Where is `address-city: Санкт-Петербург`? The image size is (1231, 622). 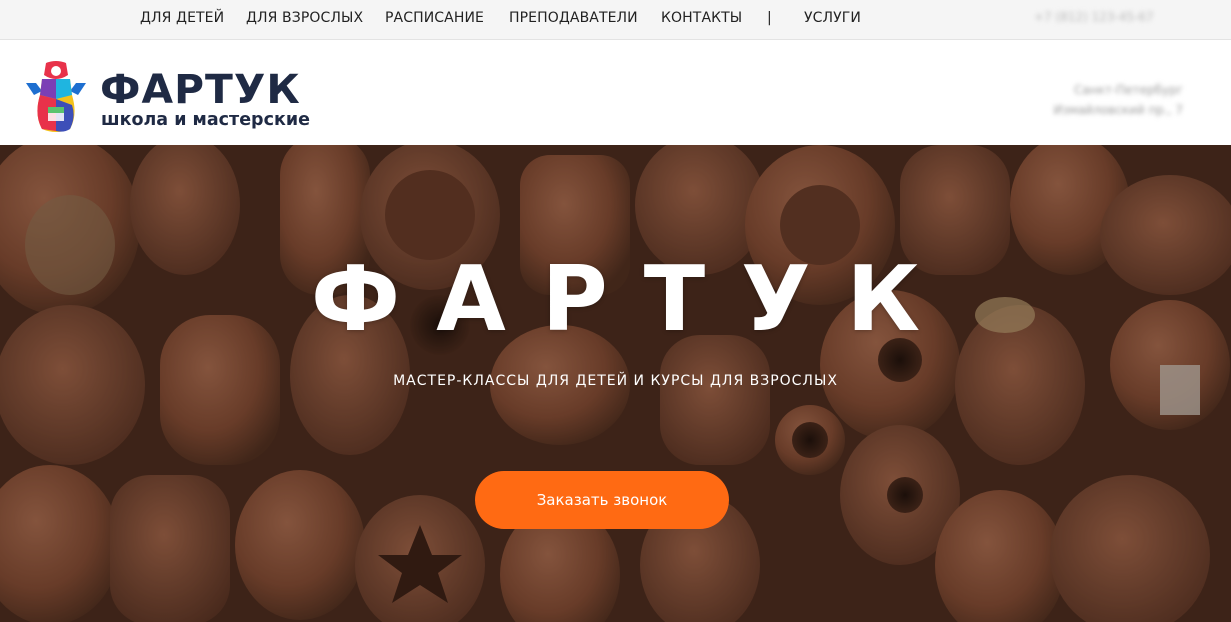 address-city: Санкт-Петербург is located at coordinates (1128, 90).